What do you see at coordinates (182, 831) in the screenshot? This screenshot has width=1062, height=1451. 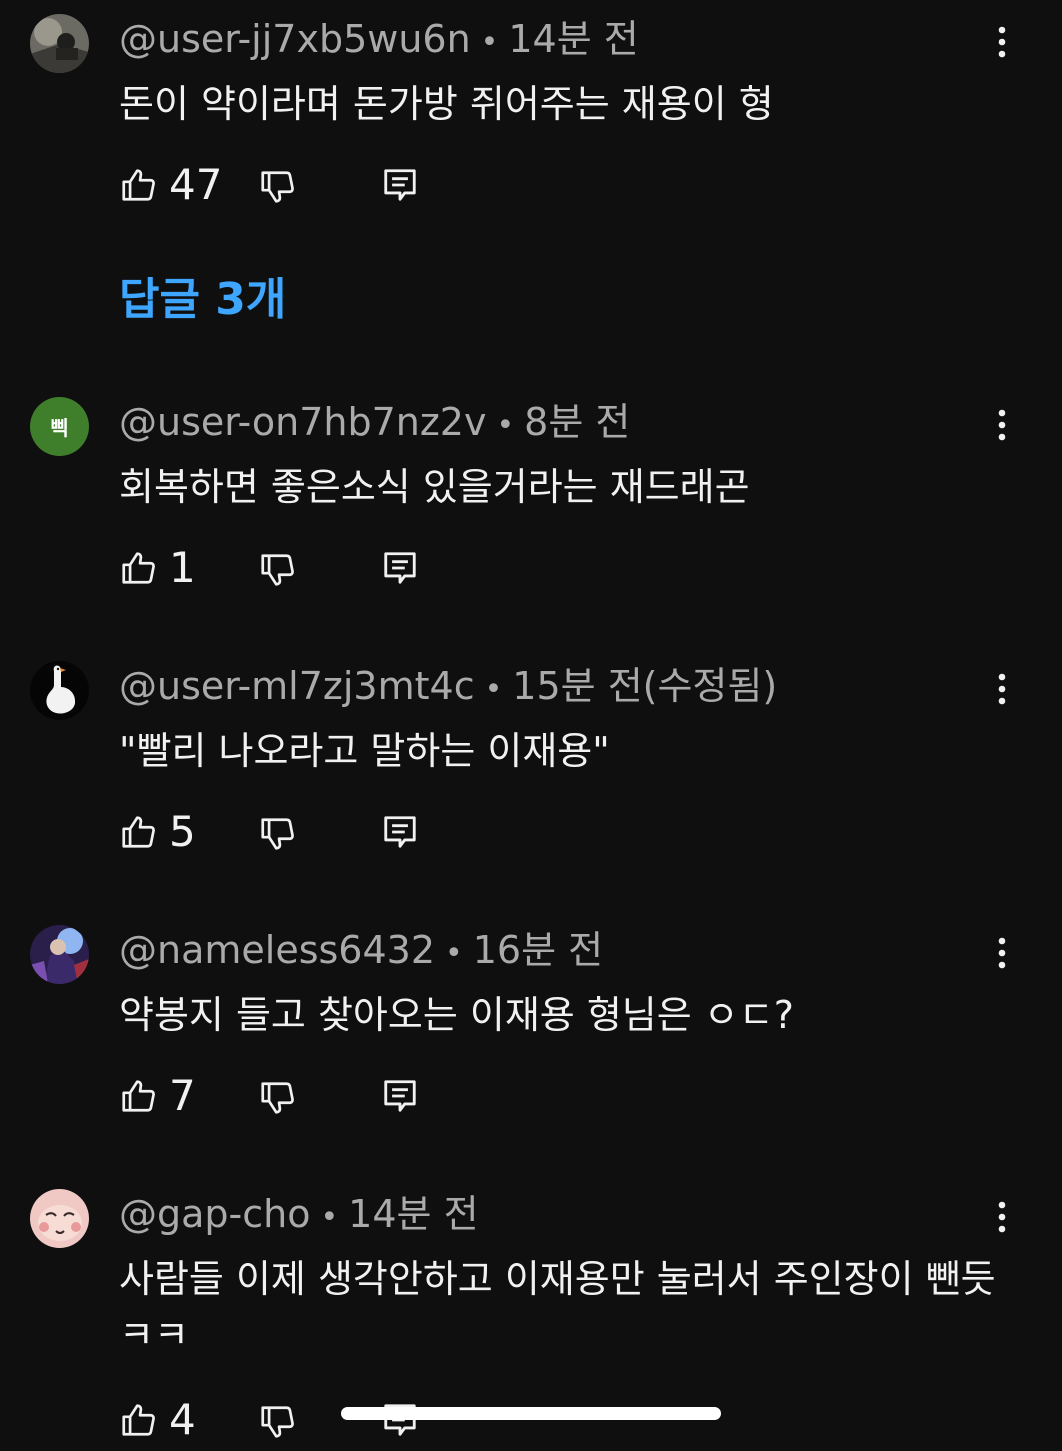 I see `like-count: 5` at bounding box center [182, 831].